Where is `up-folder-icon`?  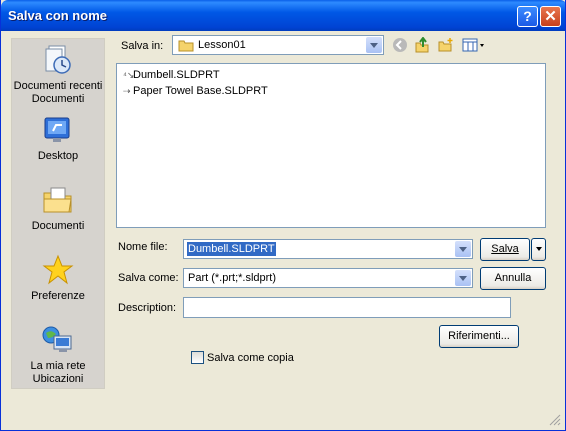 up-folder-icon is located at coordinates (422, 45).